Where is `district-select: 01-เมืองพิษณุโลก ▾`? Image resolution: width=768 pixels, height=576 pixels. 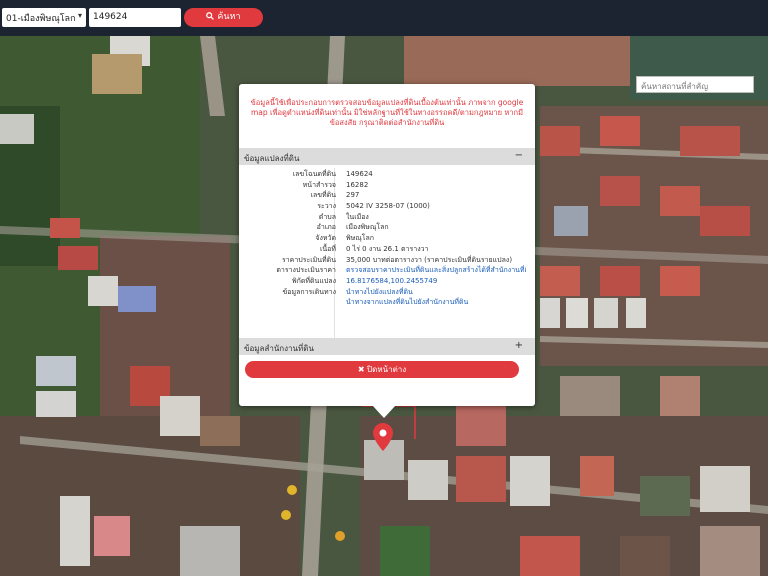 district-select: 01-เมืองพิษณุโลก ▾ is located at coordinates (44, 17).